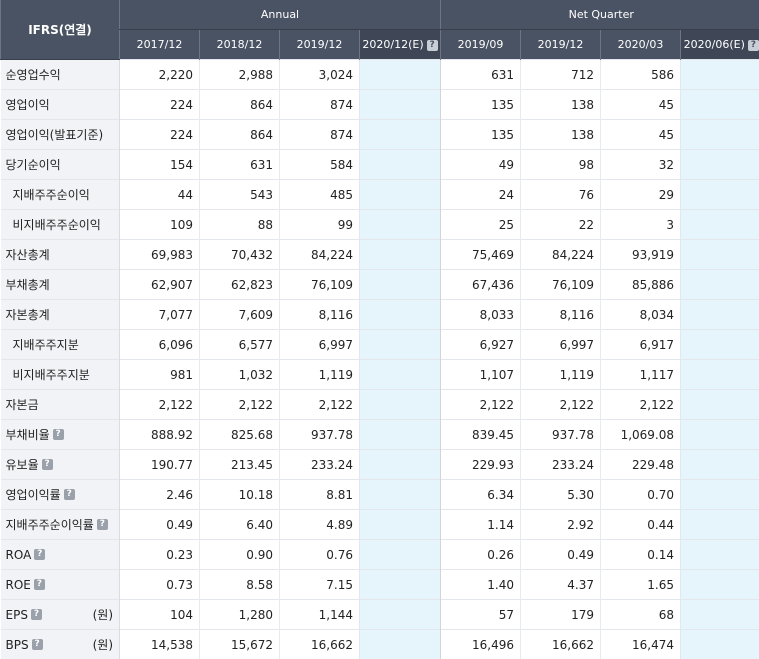 This screenshot has width=759, height=659. I want to click on row-label-cell: EPS?(원), so click(60, 615).